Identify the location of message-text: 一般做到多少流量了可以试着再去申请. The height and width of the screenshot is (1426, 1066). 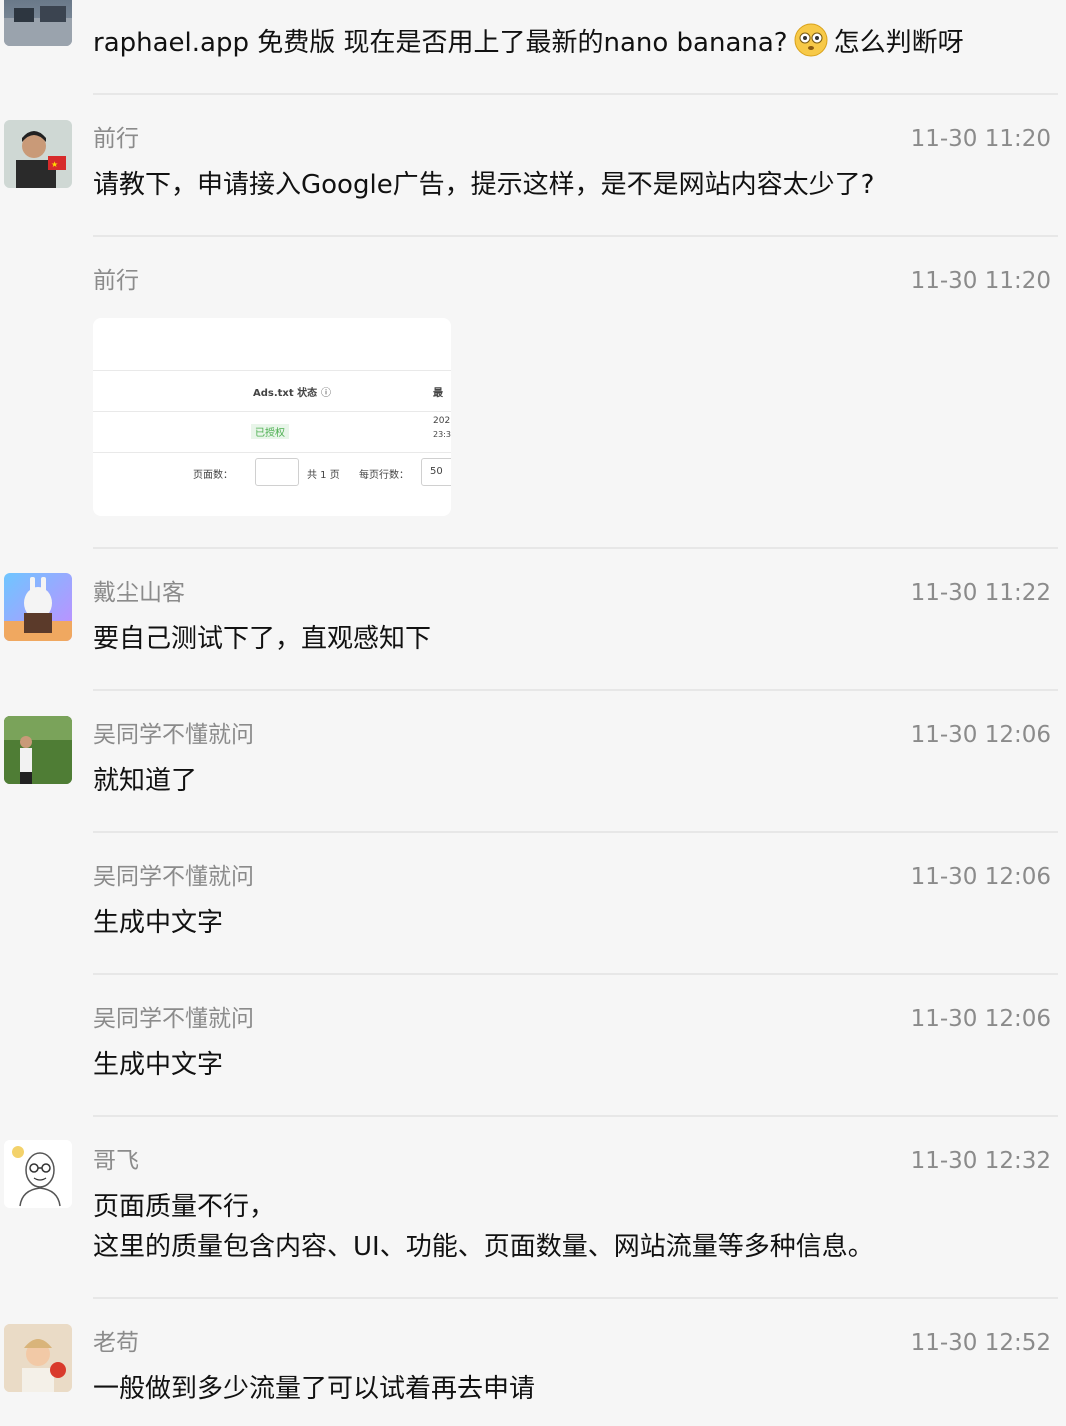
(314, 1389).